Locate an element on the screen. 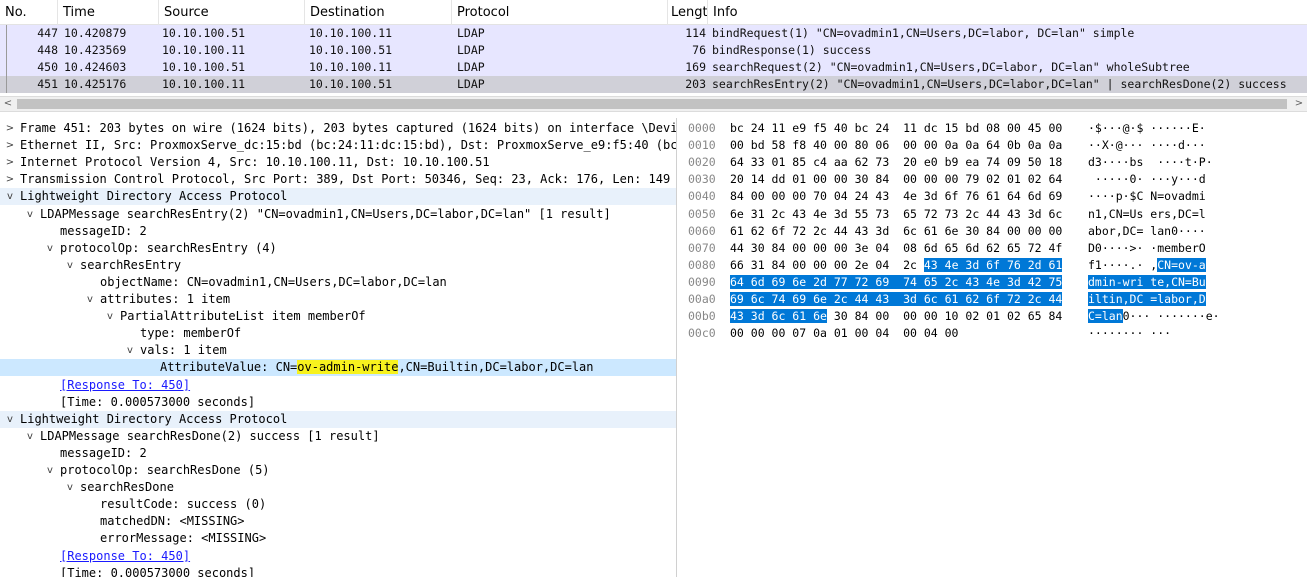 This screenshot has height=577, width=1307. tree-item: v protocolOp: searchResEntry (4) is located at coordinates (338, 248).